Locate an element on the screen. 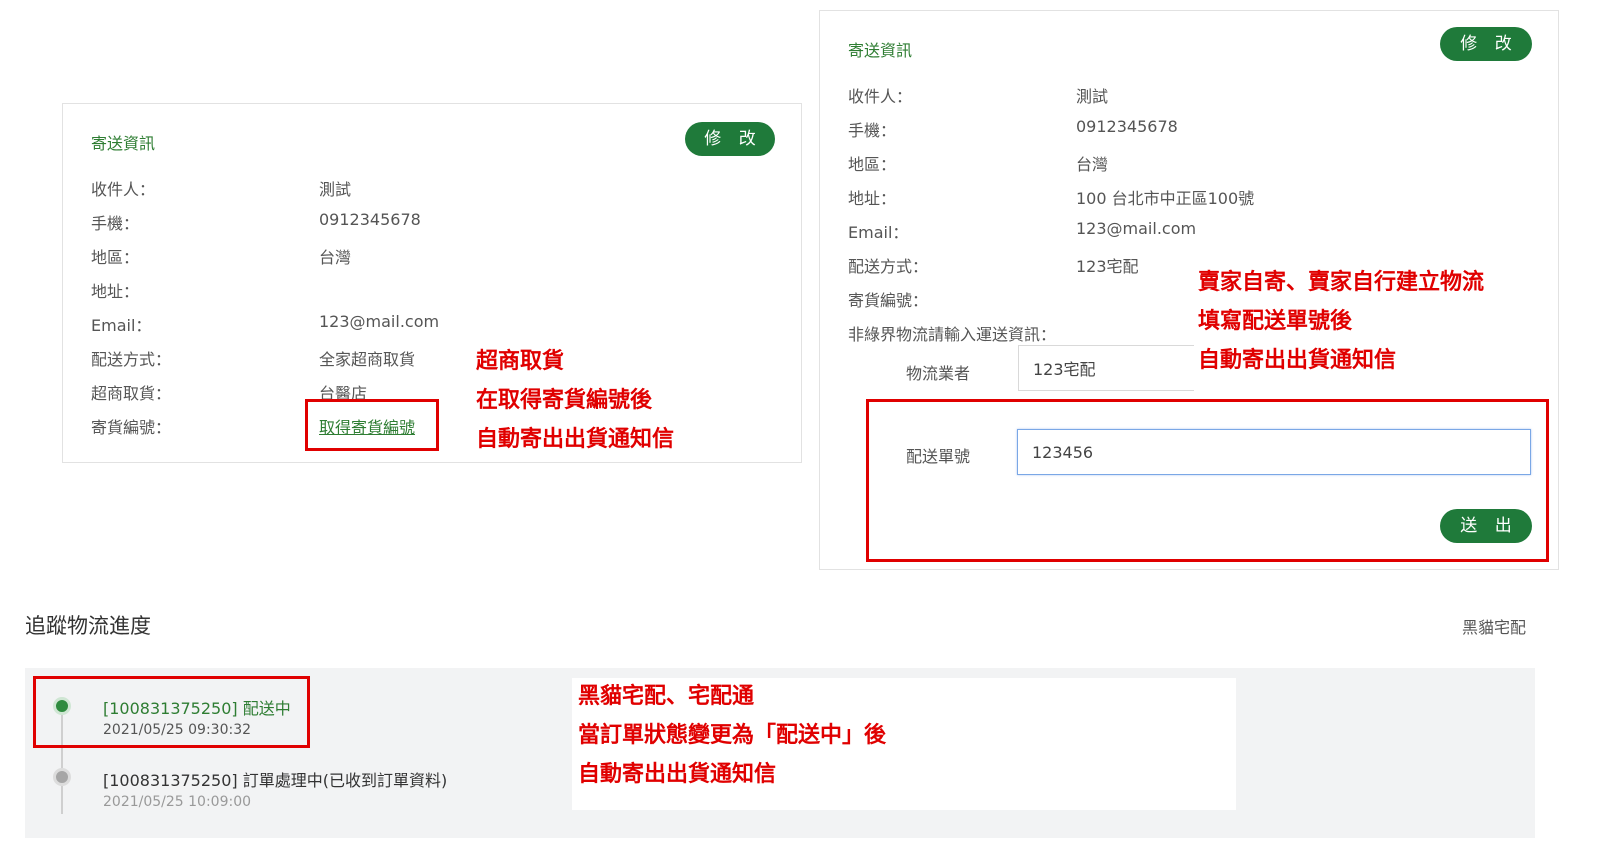 This screenshot has width=1600, height=854. annotation-home-delivery-line2: 當訂單狀態變更為「配送中」後 is located at coordinates (732, 735).